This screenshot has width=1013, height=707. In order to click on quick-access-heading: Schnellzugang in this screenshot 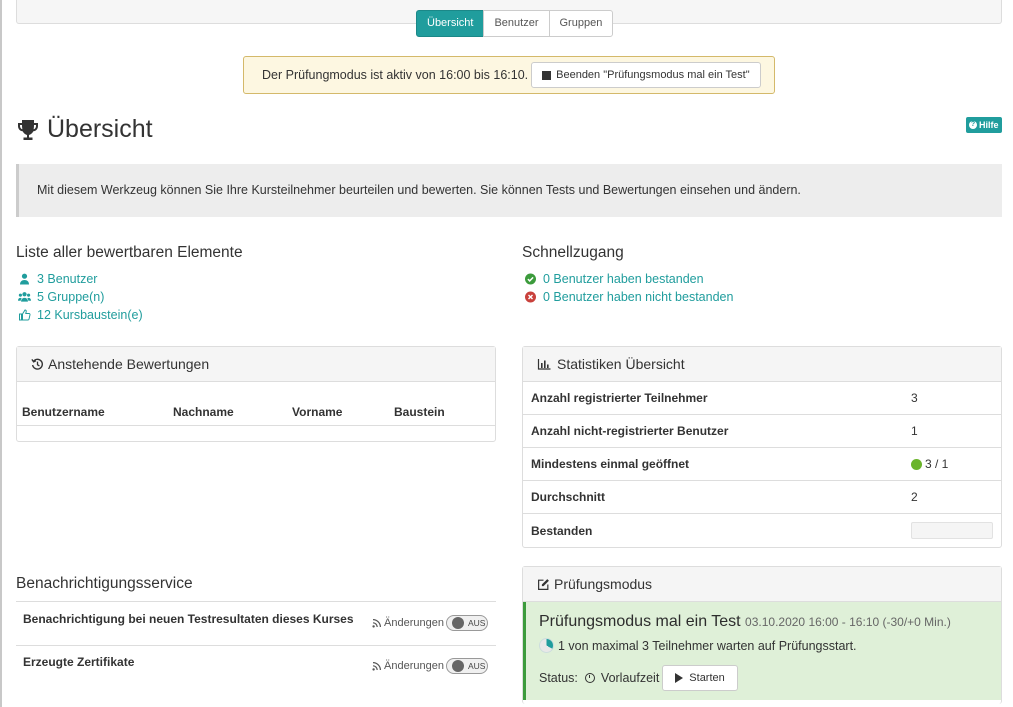, I will do `click(573, 252)`.